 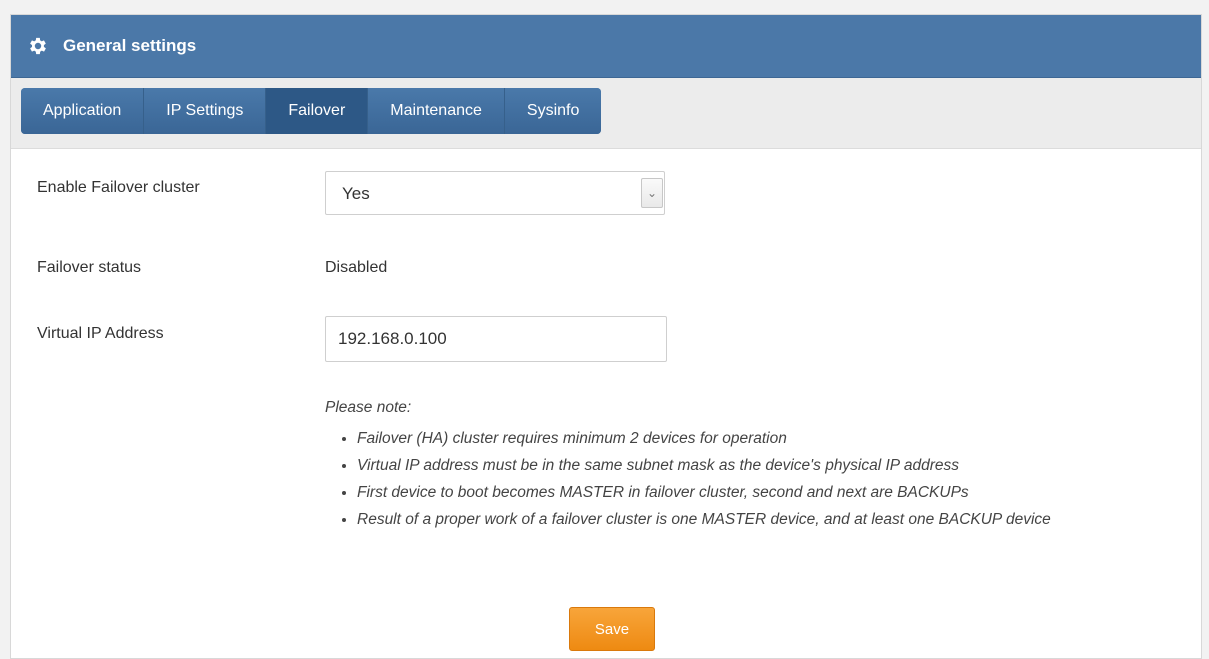 What do you see at coordinates (553, 111) in the screenshot?
I see `tab-sysinfo: Sysinfo` at bounding box center [553, 111].